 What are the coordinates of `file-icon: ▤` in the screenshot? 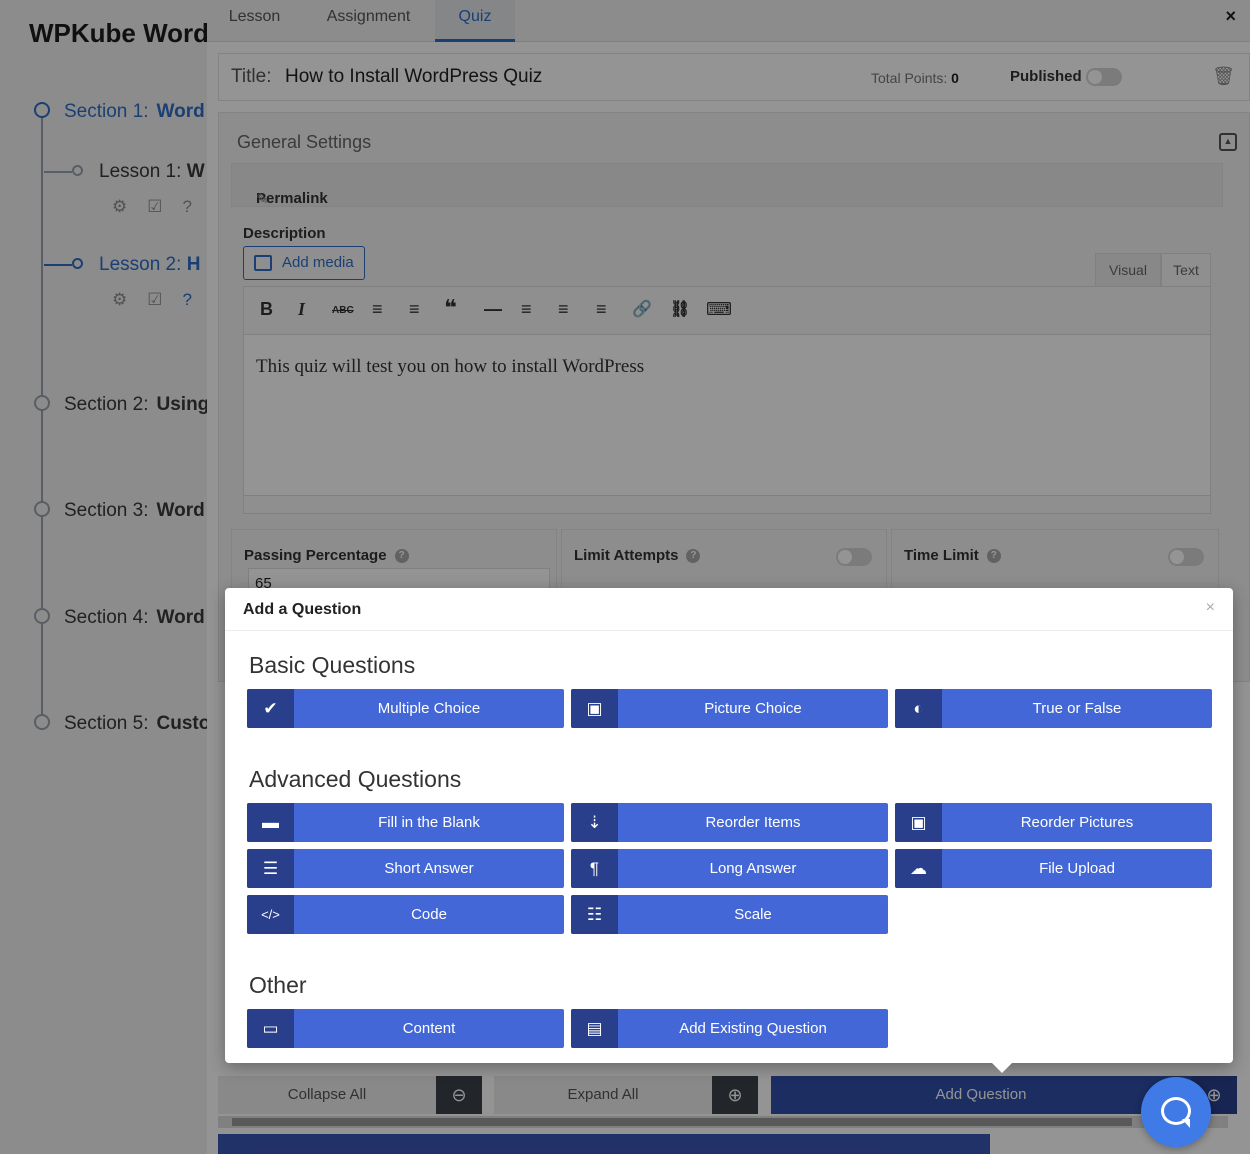 It's located at (594, 1028).